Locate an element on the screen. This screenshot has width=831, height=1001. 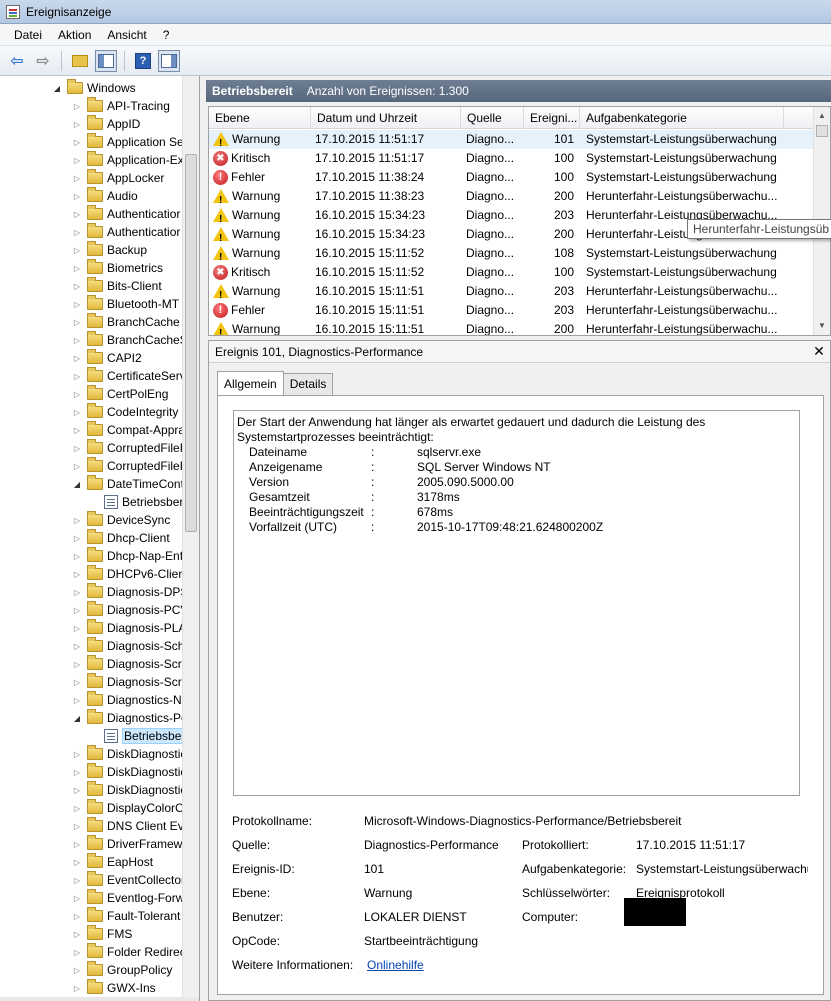
tree-item-folder: ▷ DHCPv6-Clien is located at coordinates (128, 574).